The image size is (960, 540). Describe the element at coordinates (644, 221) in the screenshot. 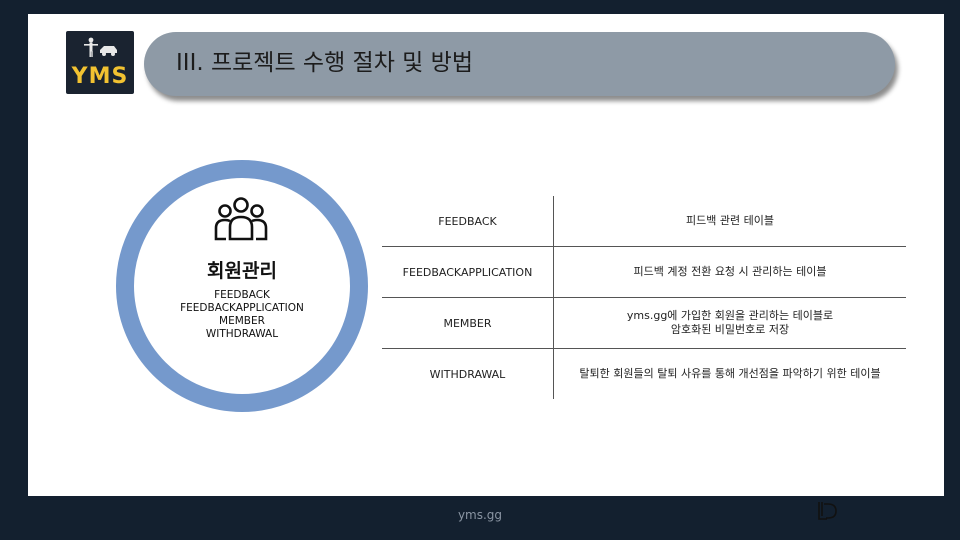

I see `table-row: FEEDBACK 피드백 관련 테이블` at that location.